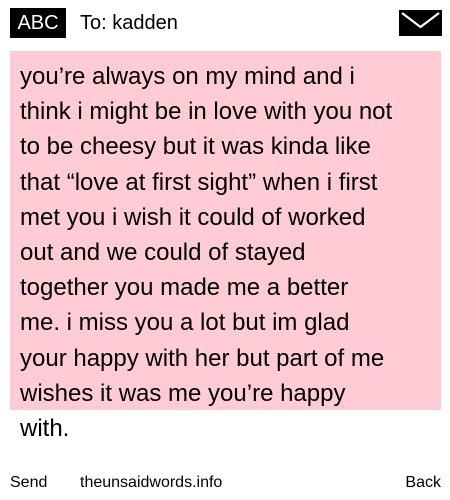  What do you see at coordinates (225, 22) in the screenshot?
I see `message-header: ABC To: kadden` at bounding box center [225, 22].